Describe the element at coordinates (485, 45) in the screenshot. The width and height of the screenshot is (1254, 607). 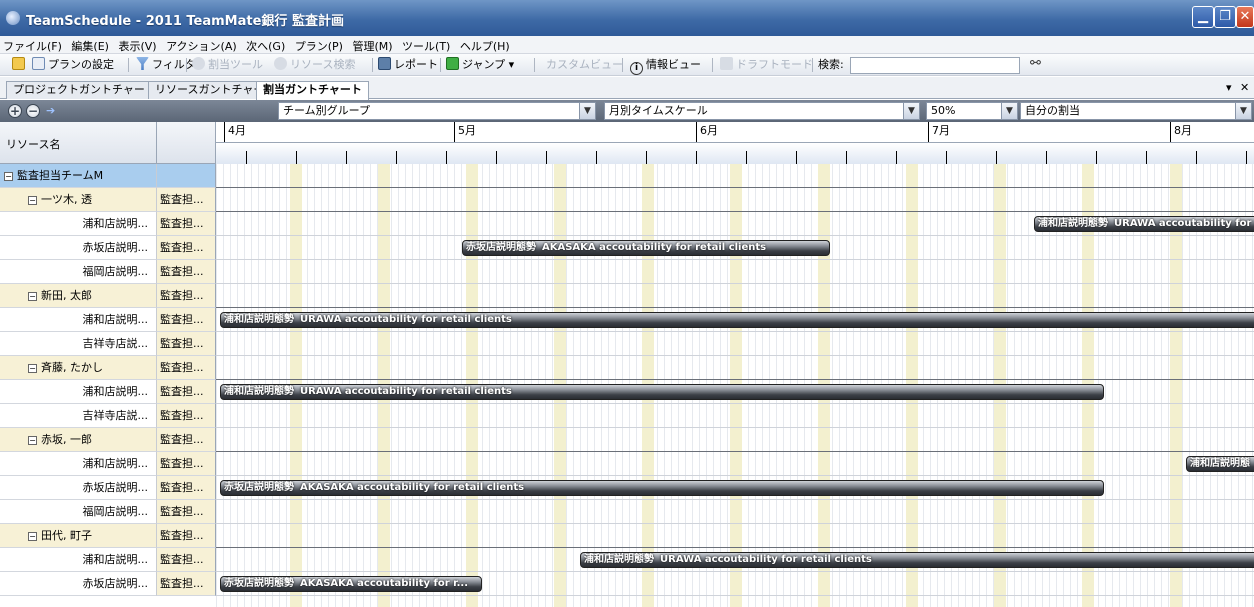
I see `menu-help: ヘルプ(H)` at that location.